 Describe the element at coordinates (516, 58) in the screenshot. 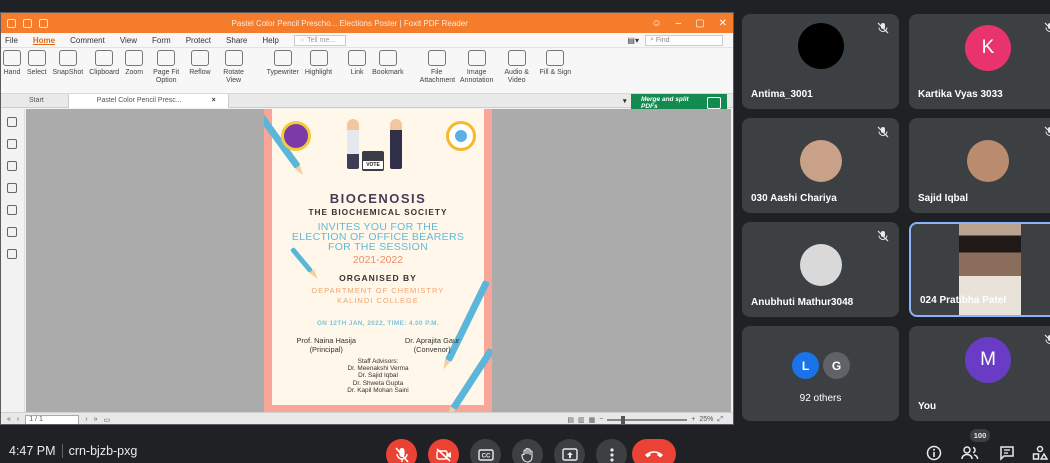

I see `audio-video-tool-icon` at that location.